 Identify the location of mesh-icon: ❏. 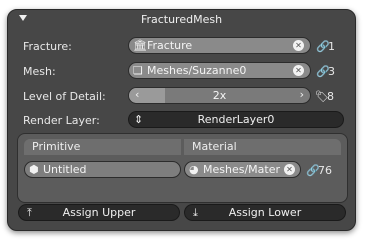
(138, 70).